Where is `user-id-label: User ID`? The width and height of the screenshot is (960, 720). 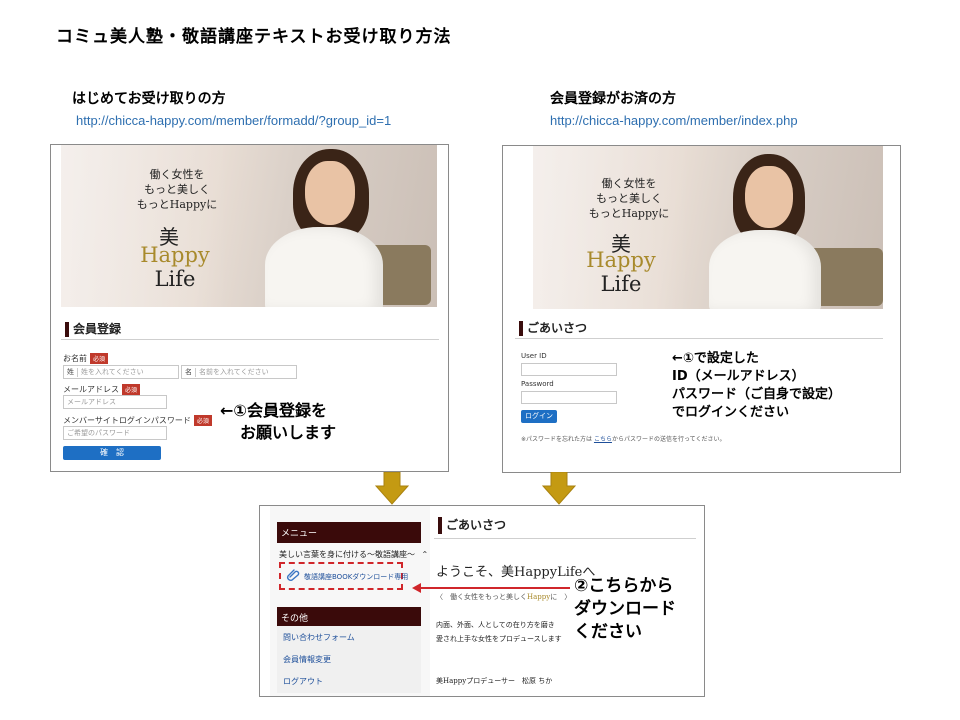 user-id-label: User ID is located at coordinates (534, 356).